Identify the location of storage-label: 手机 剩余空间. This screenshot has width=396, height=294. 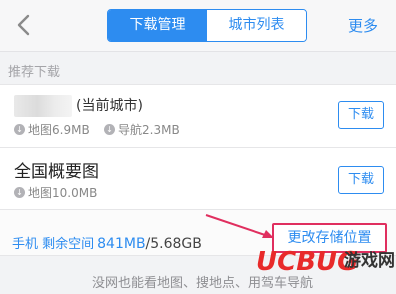
(53, 244).